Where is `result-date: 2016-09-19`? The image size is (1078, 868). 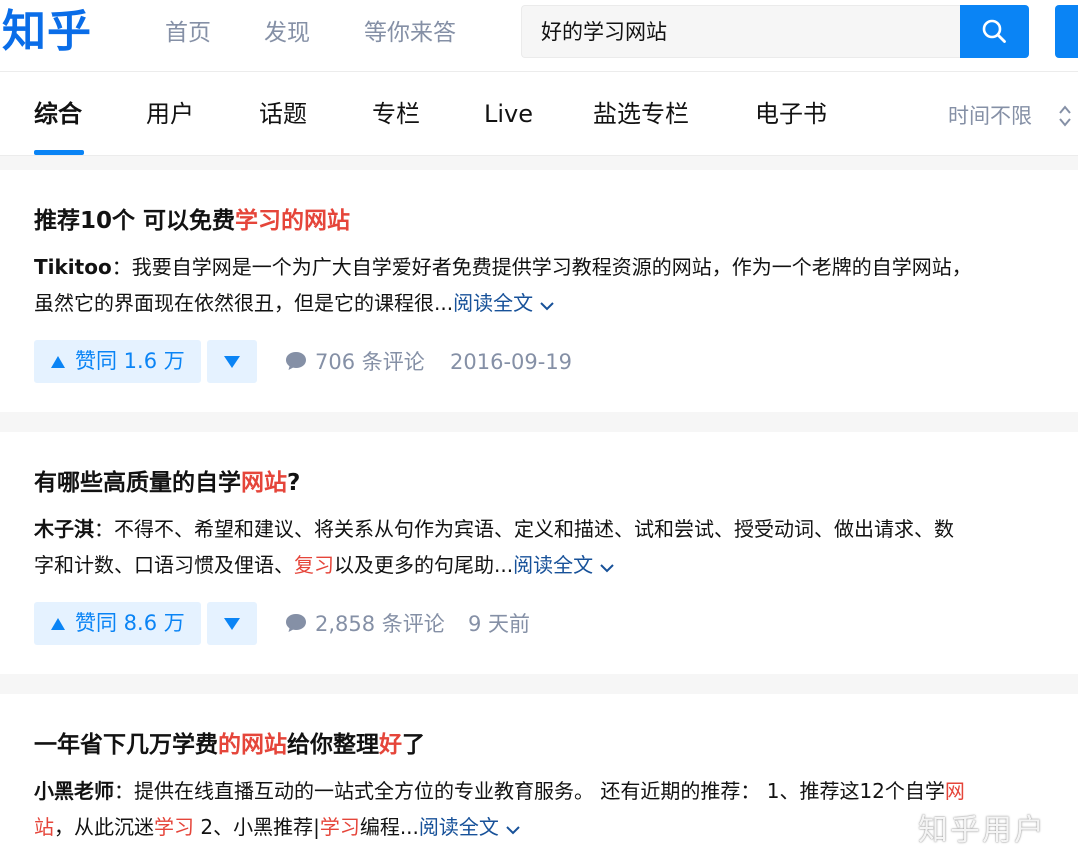
result-date: 2016-09-19 is located at coordinates (511, 362).